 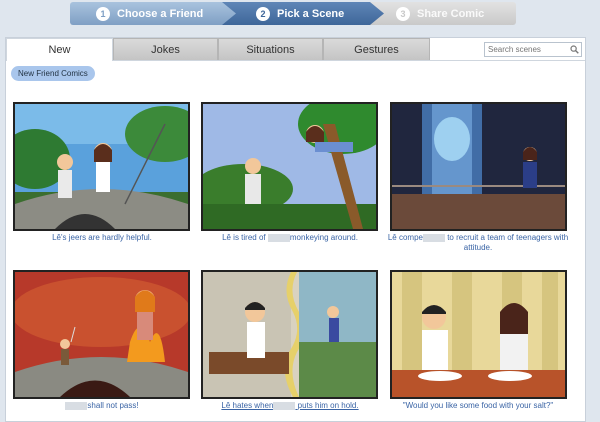 I want to click on caption-text: monkeying around., so click(x=323, y=237).